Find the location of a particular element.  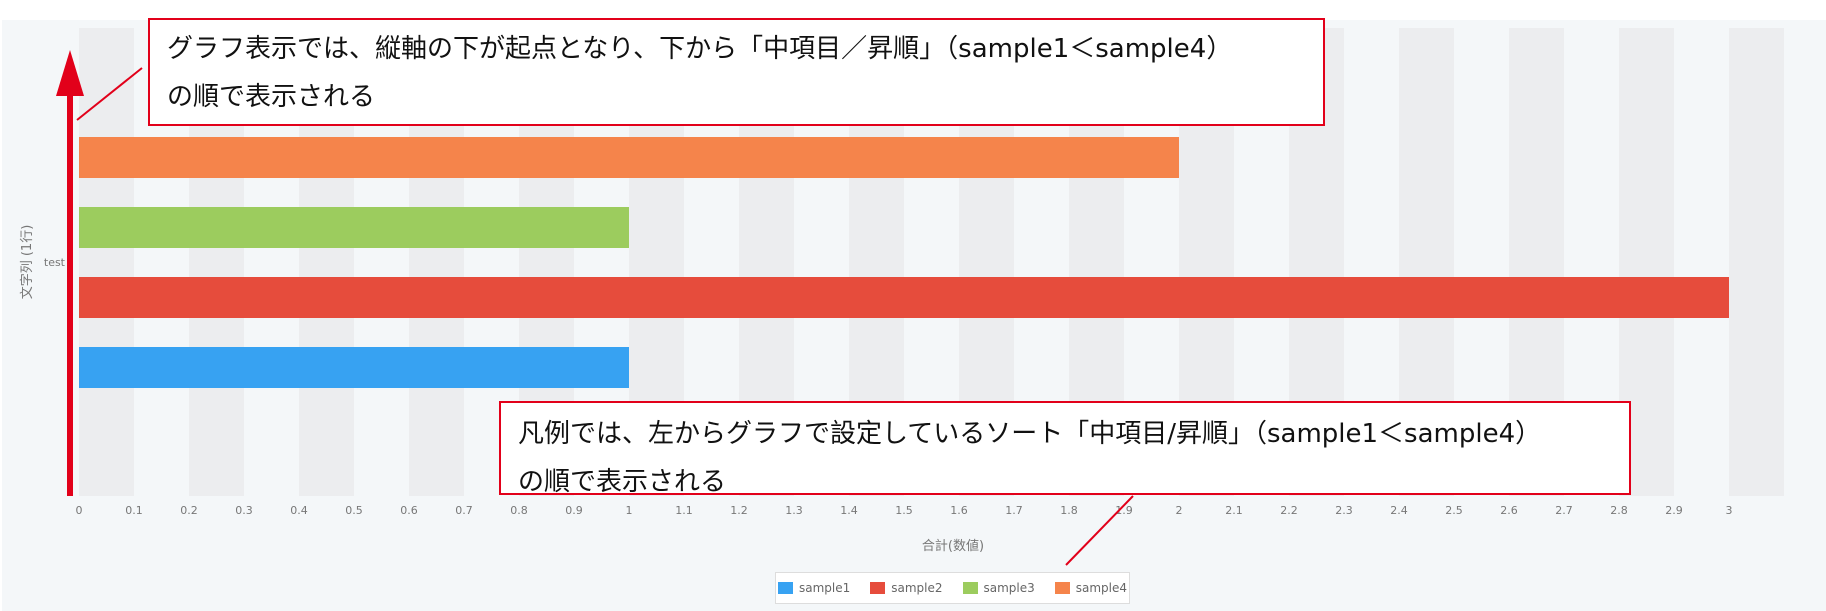

x-tick-label: 0.2 is located at coordinates (189, 510).